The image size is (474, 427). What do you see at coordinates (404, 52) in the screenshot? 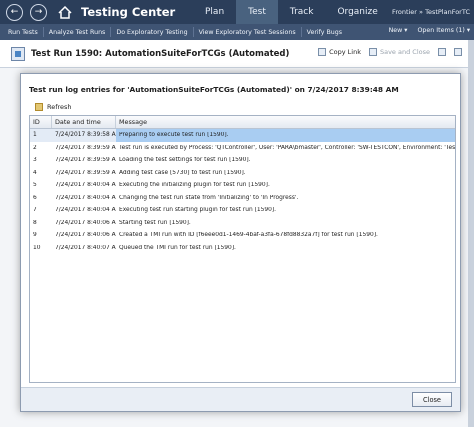
I see `save-and-close-label: Save and Close` at bounding box center [404, 52].